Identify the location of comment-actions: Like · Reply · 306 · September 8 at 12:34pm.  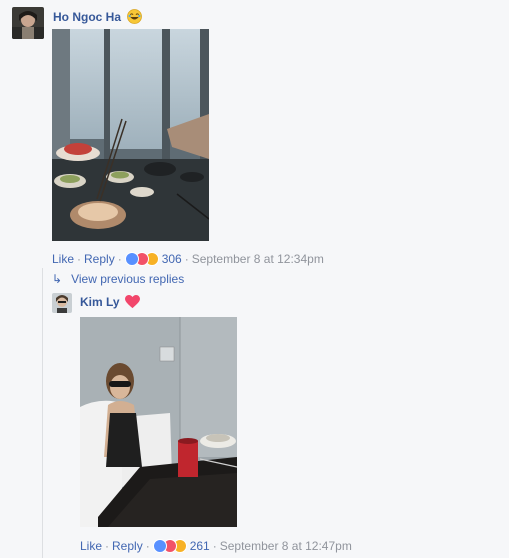
(188, 260).